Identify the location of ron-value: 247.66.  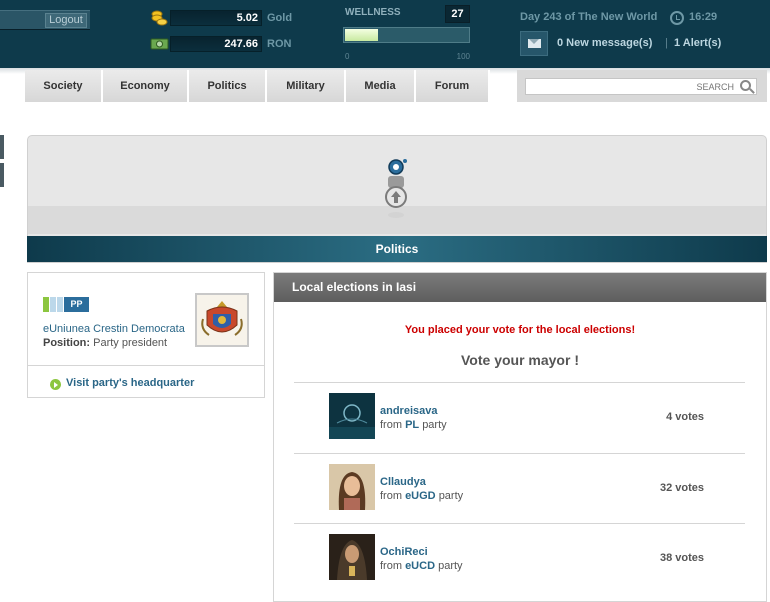
(241, 44).